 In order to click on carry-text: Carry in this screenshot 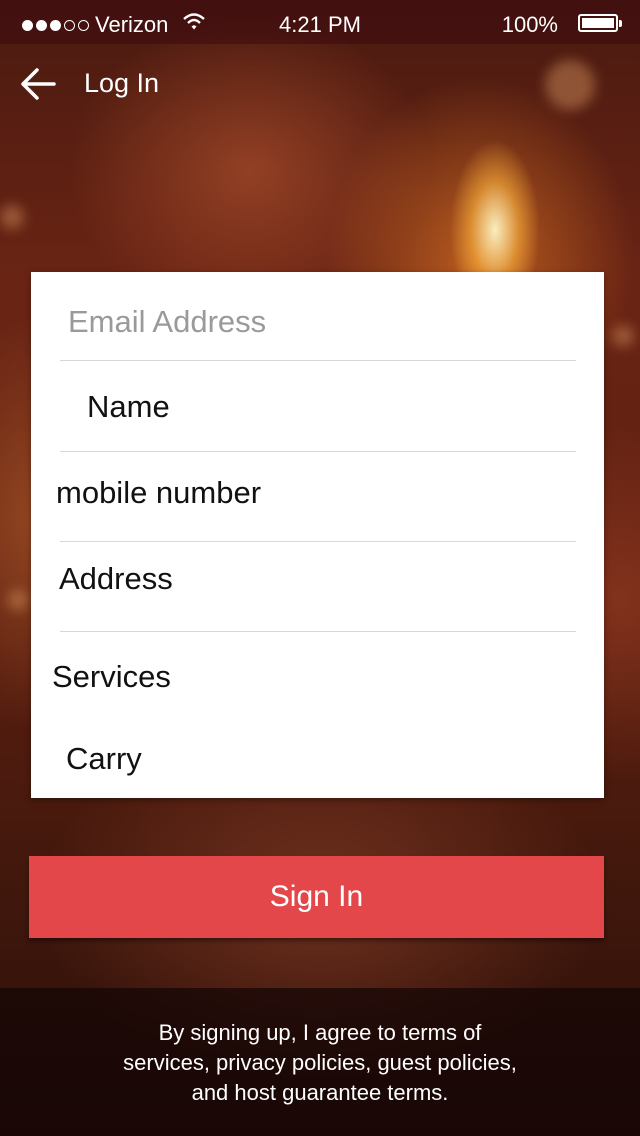, I will do `click(104, 758)`.